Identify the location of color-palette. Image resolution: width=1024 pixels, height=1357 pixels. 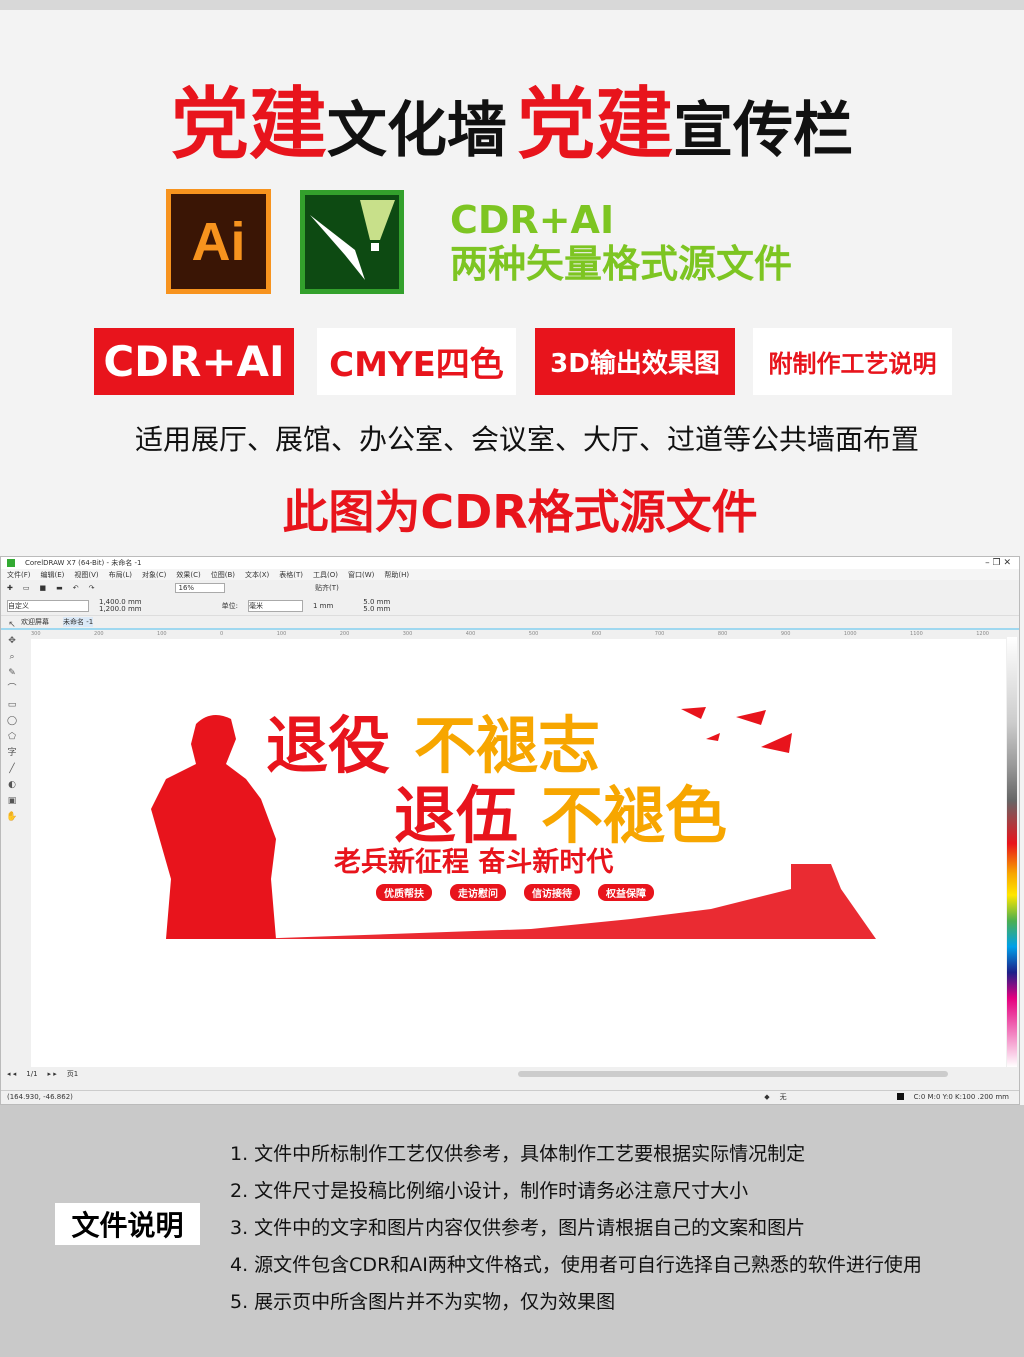
(1012, 852).